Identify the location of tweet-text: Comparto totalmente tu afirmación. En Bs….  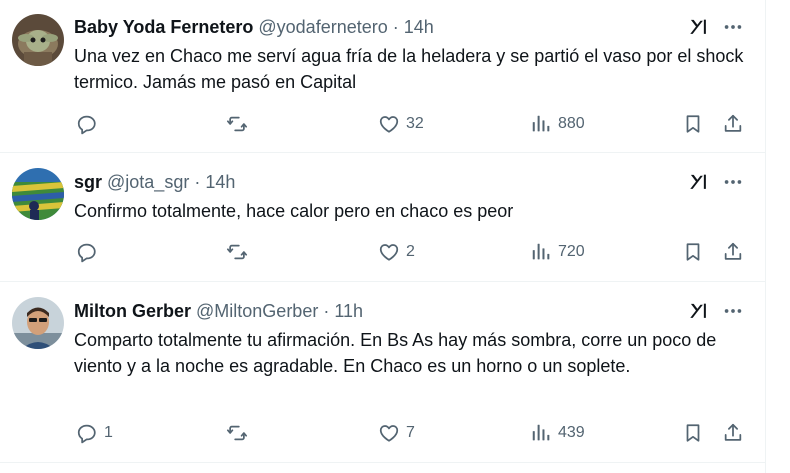
(395, 353).